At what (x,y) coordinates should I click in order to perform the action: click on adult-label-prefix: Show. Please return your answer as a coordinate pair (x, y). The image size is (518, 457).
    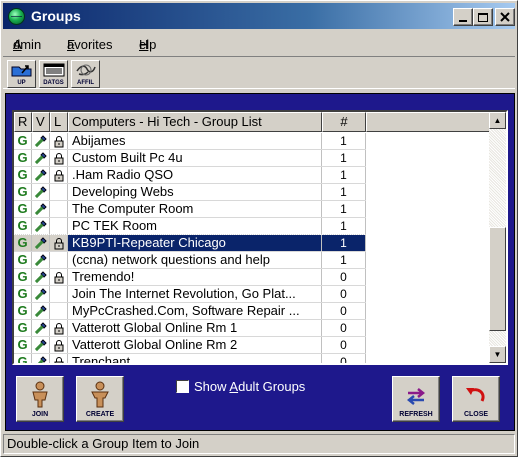
    Looking at the image, I should click on (212, 386).